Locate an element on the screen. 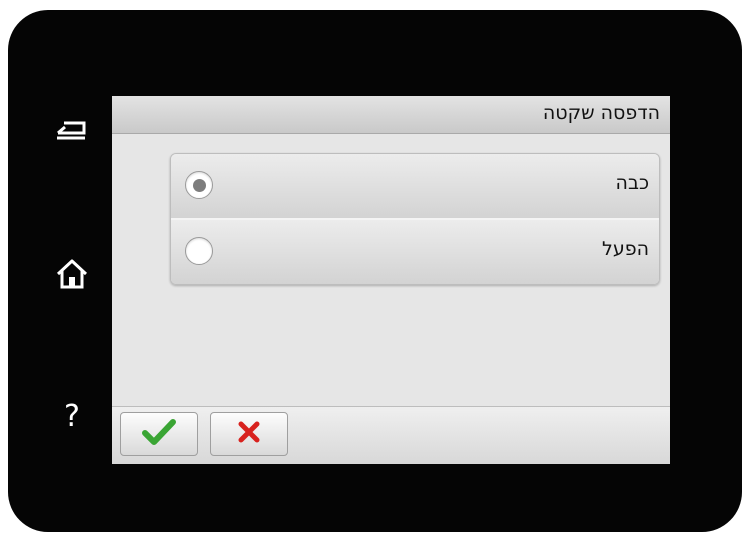 The image size is (742, 536). back-arrow-icon is located at coordinates (72, 130).